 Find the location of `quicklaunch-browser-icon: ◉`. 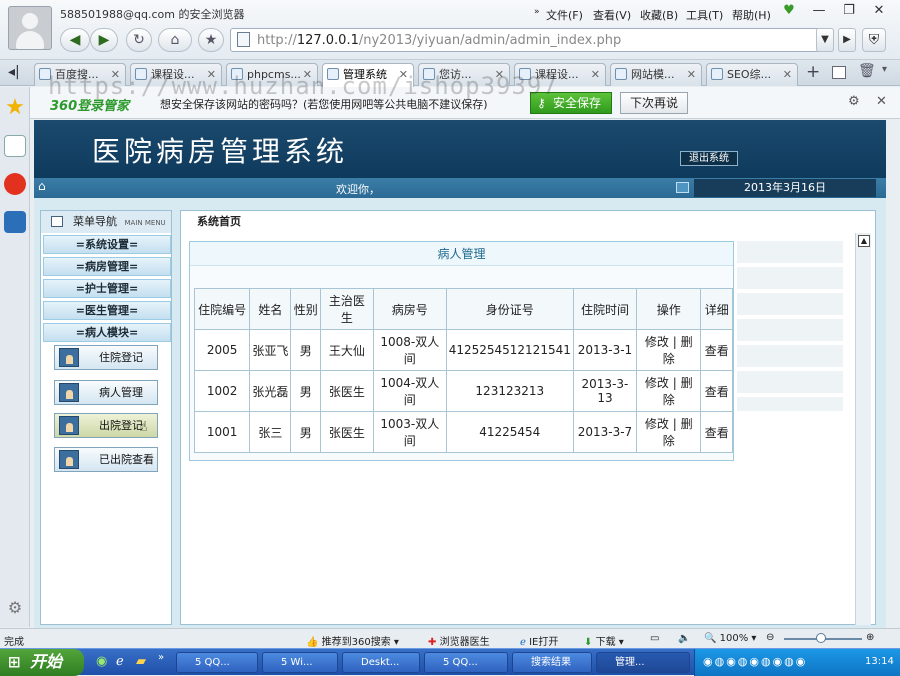

quicklaunch-browser-icon: ◉ is located at coordinates (101, 661).